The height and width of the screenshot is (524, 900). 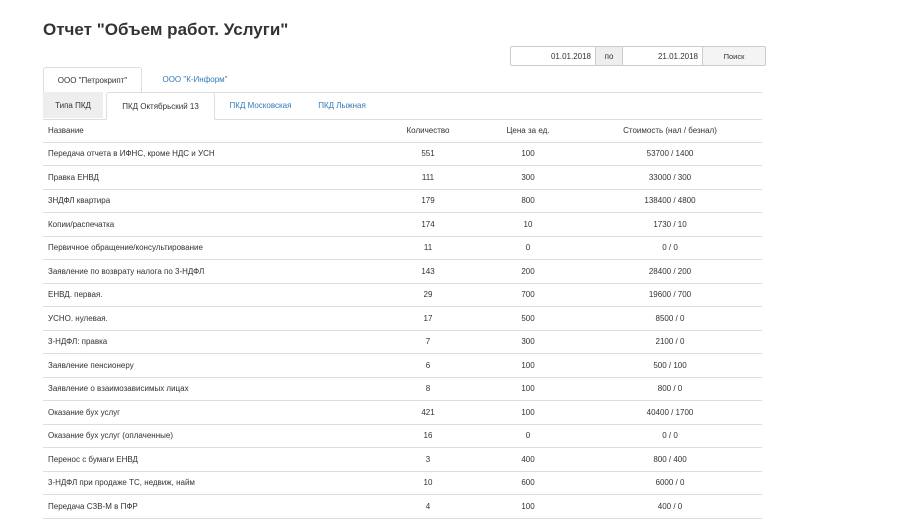 I want to click on tab-pkd-oktyabrsky: ПКД Октябрьский 13, so click(x=160, y=106).